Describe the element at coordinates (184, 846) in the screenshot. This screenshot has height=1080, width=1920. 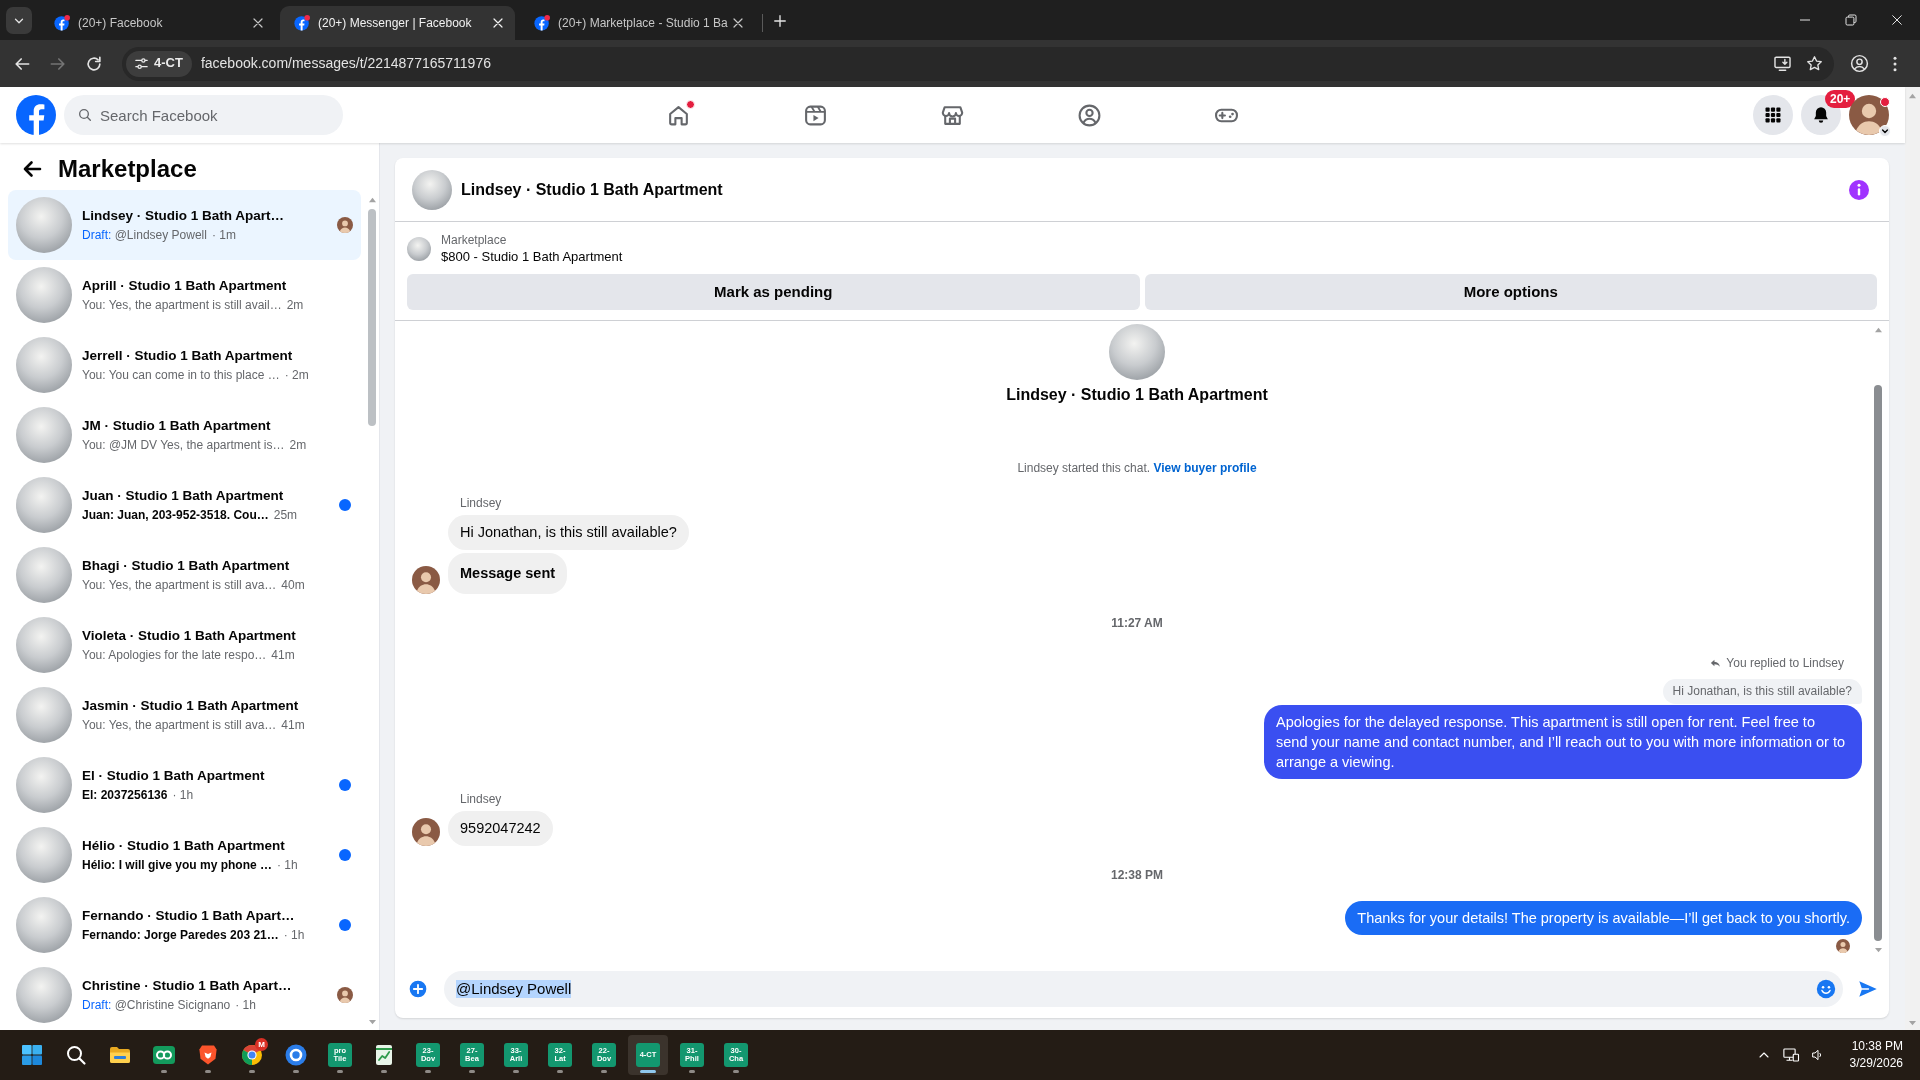
I see `conversation-title: Hélio · Studio 1 Bath Apartment` at that location.